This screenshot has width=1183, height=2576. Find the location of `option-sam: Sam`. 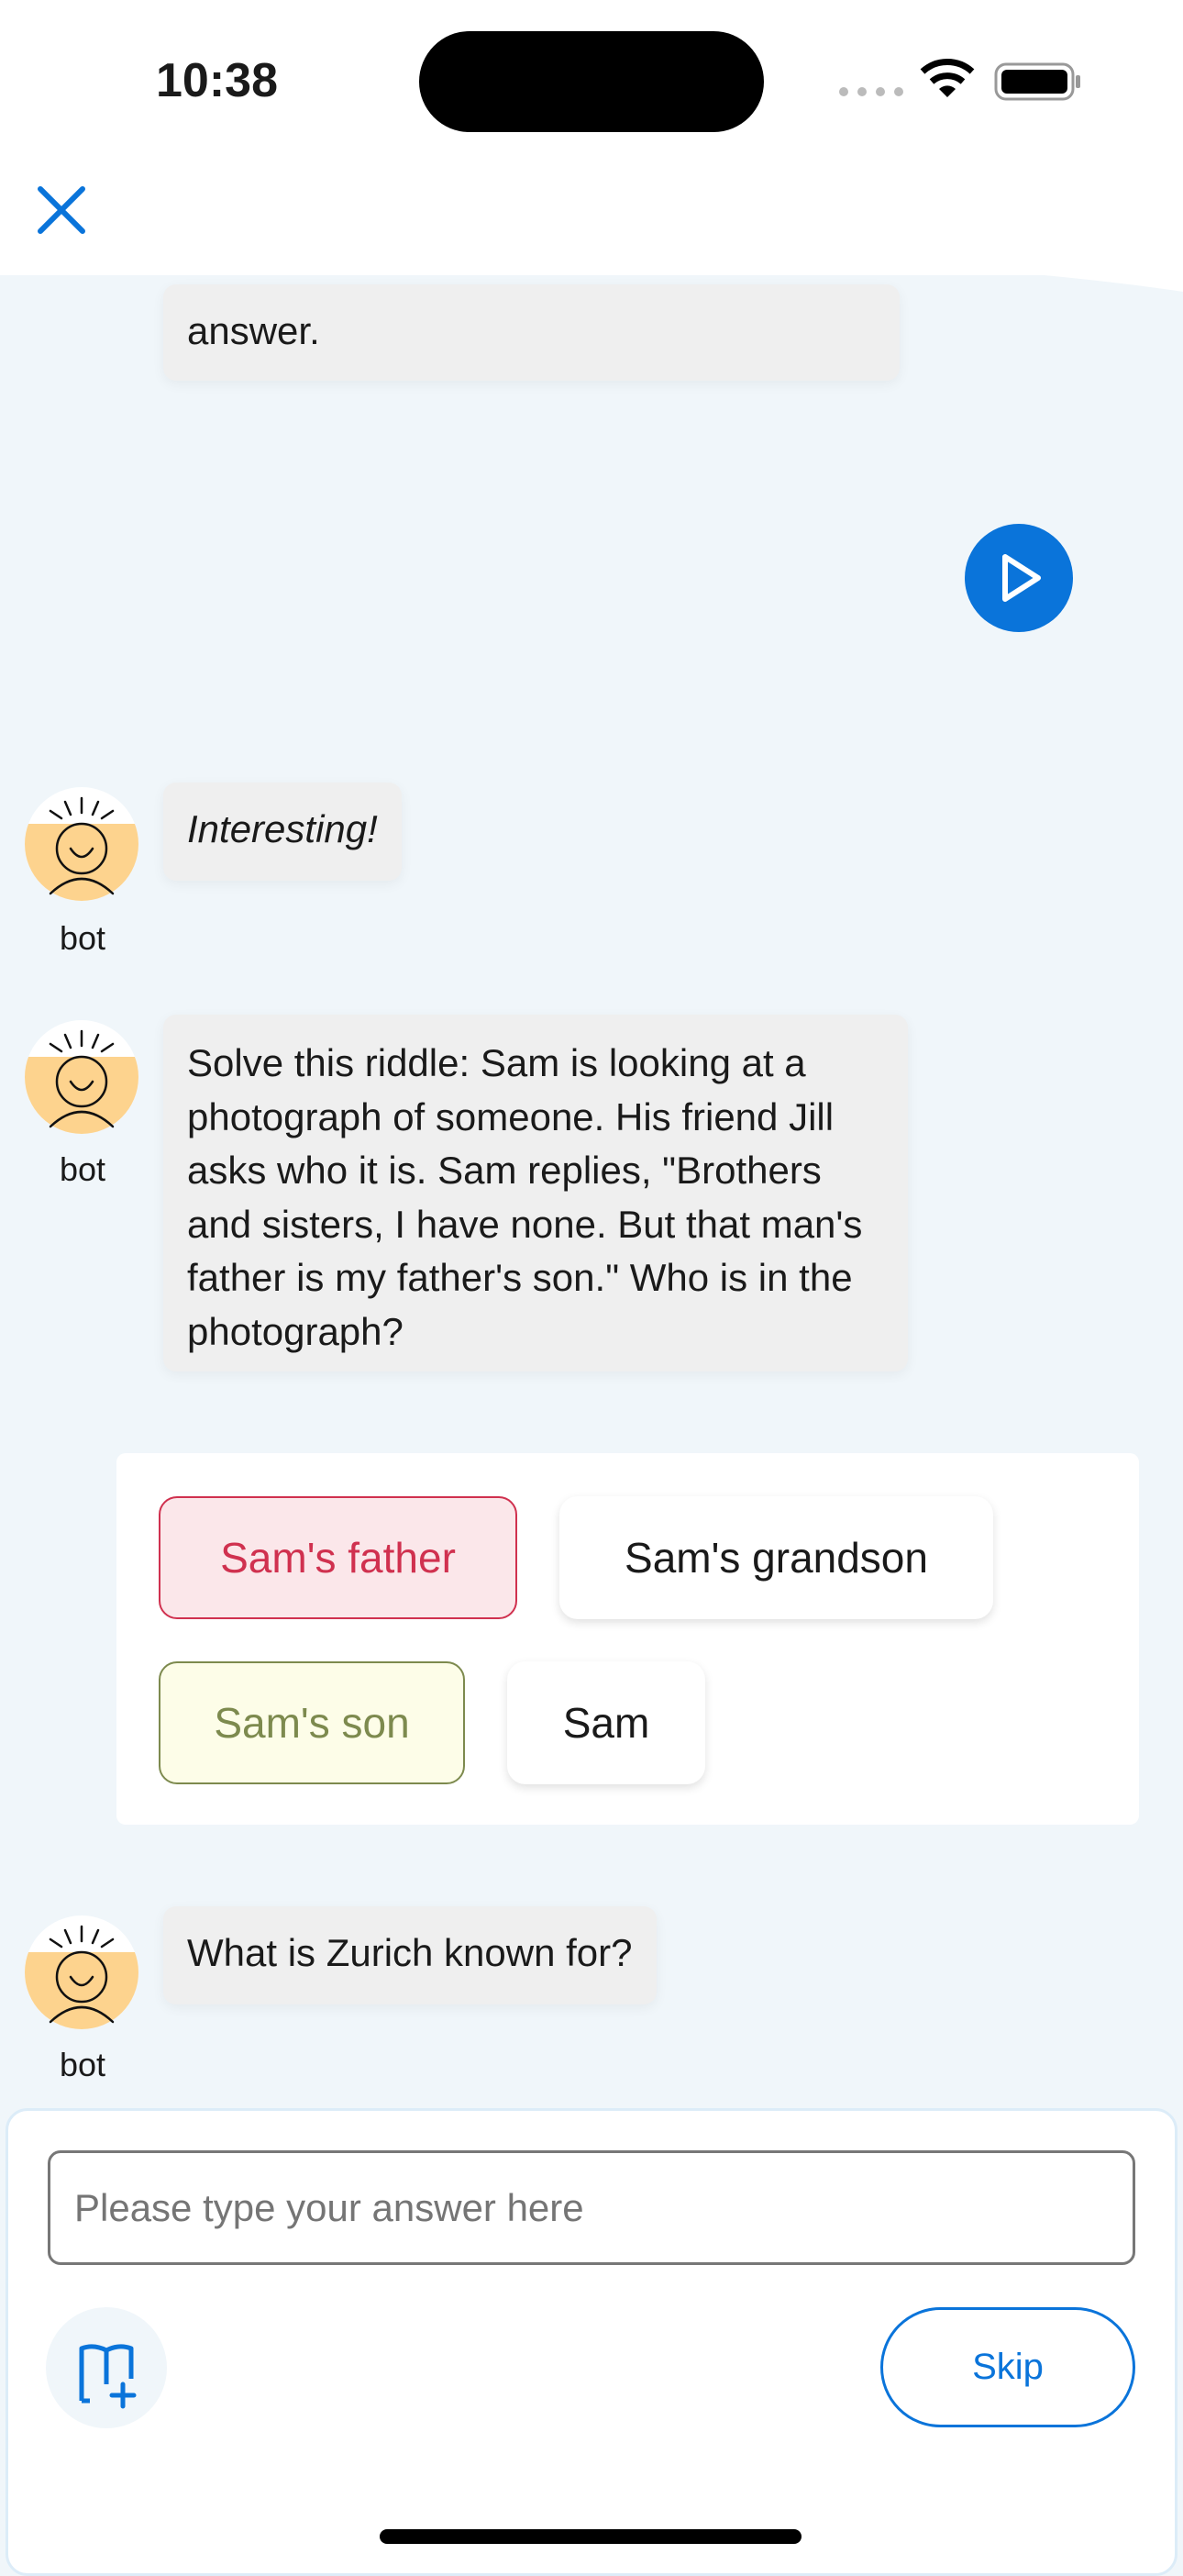

option-sam: Sam is located at coordinates (606, 1722).